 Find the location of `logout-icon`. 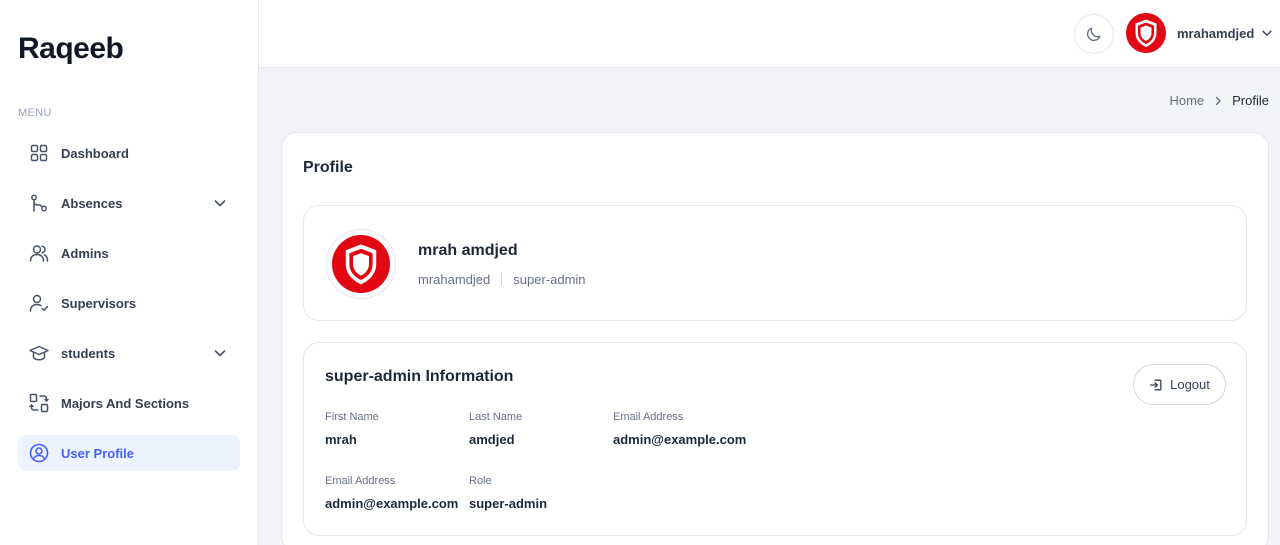

logout-icon is located at coordinates (1156, 385).